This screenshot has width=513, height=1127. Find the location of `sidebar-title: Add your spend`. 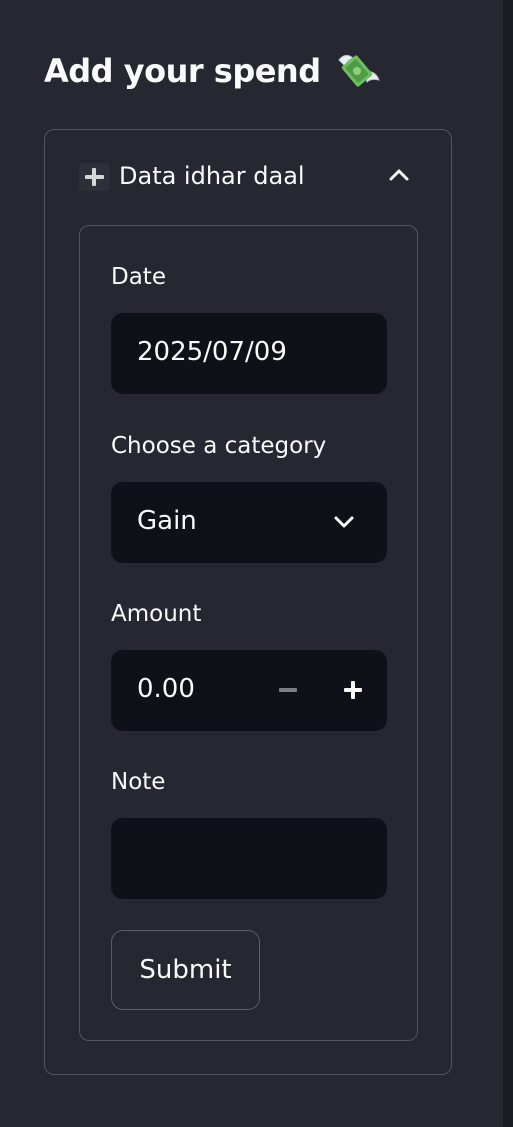

sidebar-title: Add your spend is located at coordinates (212, 70).